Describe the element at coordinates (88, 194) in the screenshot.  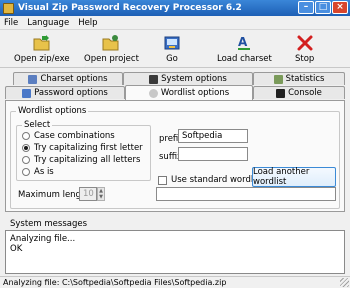
I see `max-length-input: 10` at that location.